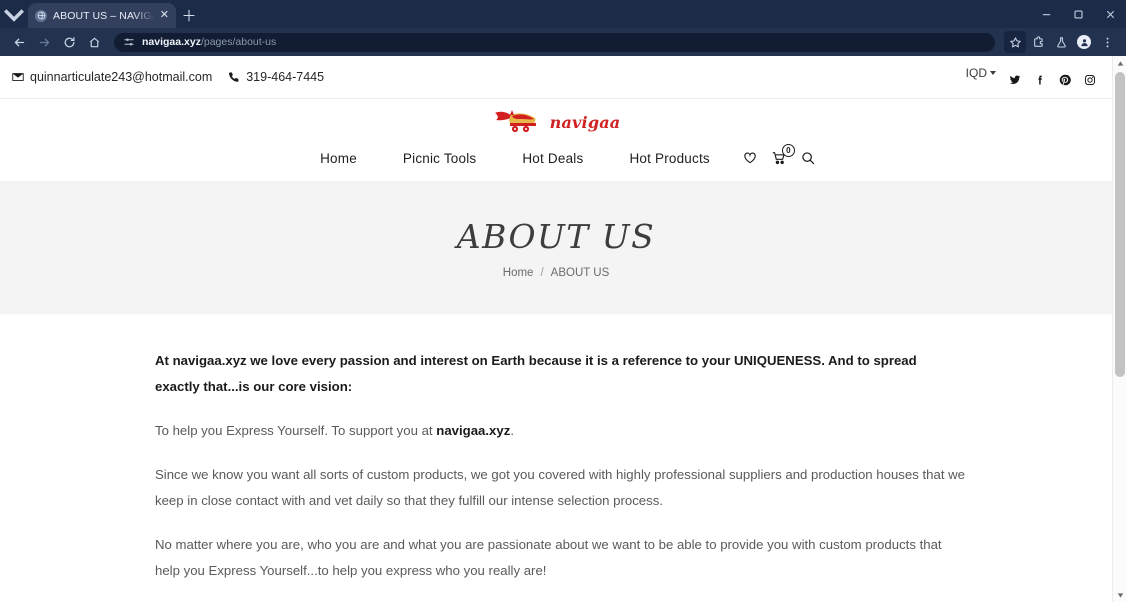  I want to click on heart-icon, so click(750, 158).